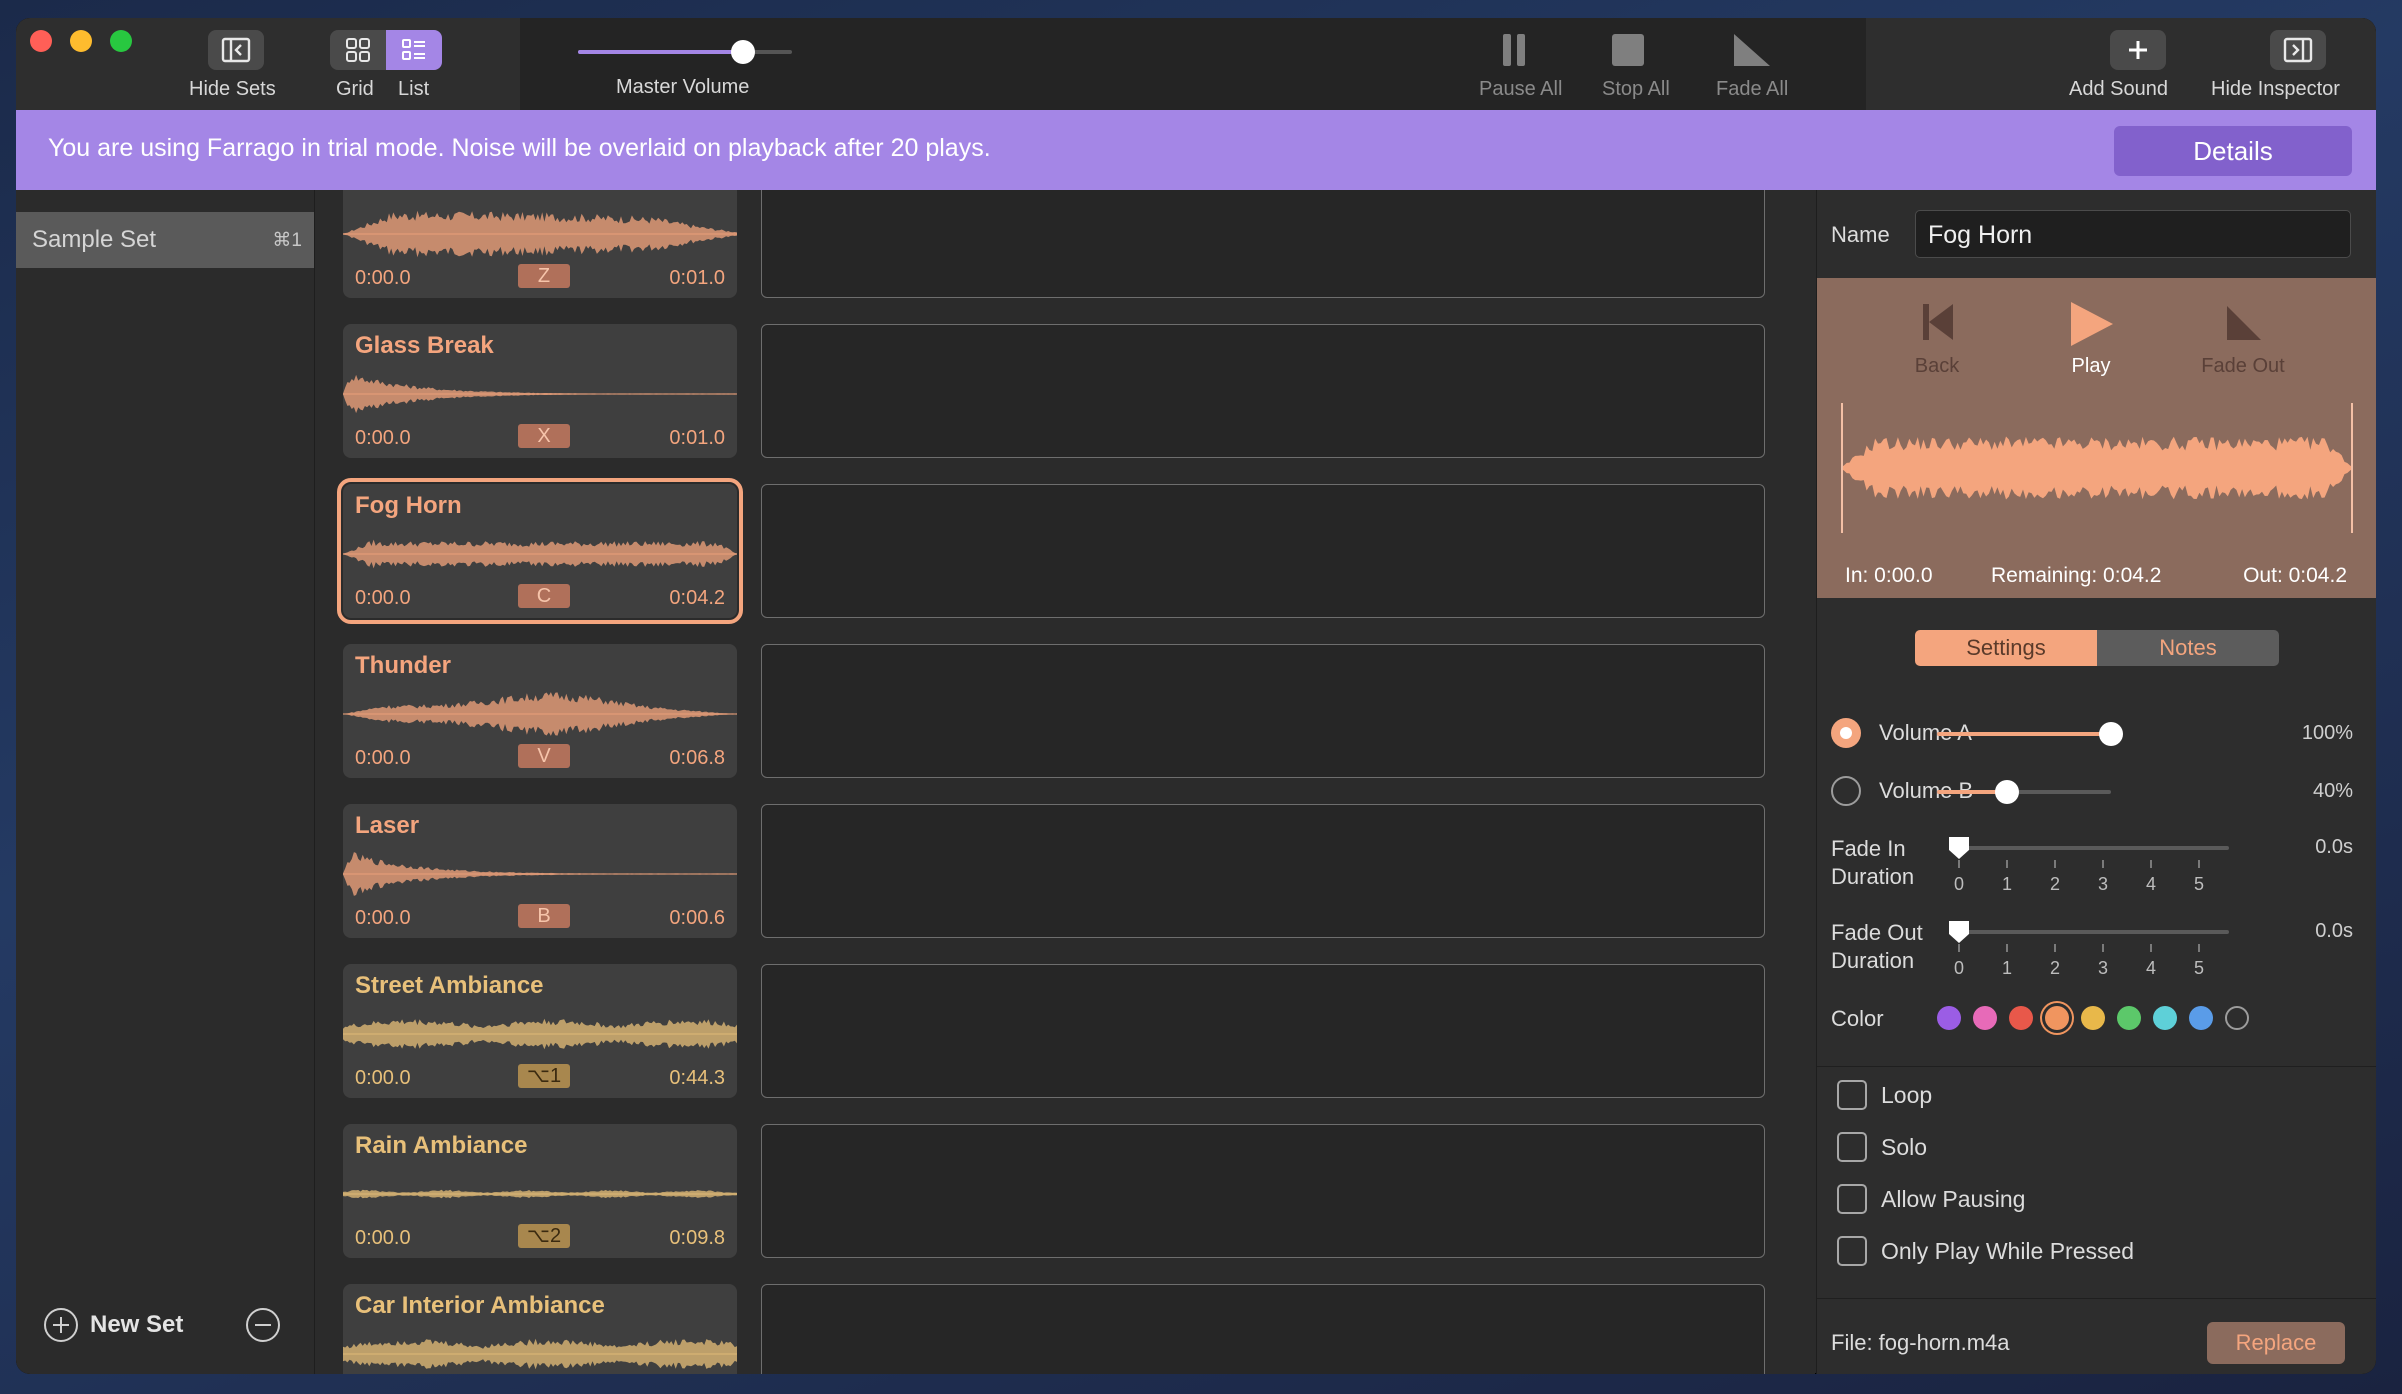 The height and width of the screenshot is (1394, 2402). Describe the element at coordinates (540, 551) in the screenshot. I see `sound-tile: Fog Horn 0:00.0 C 0:04.2` at that location.